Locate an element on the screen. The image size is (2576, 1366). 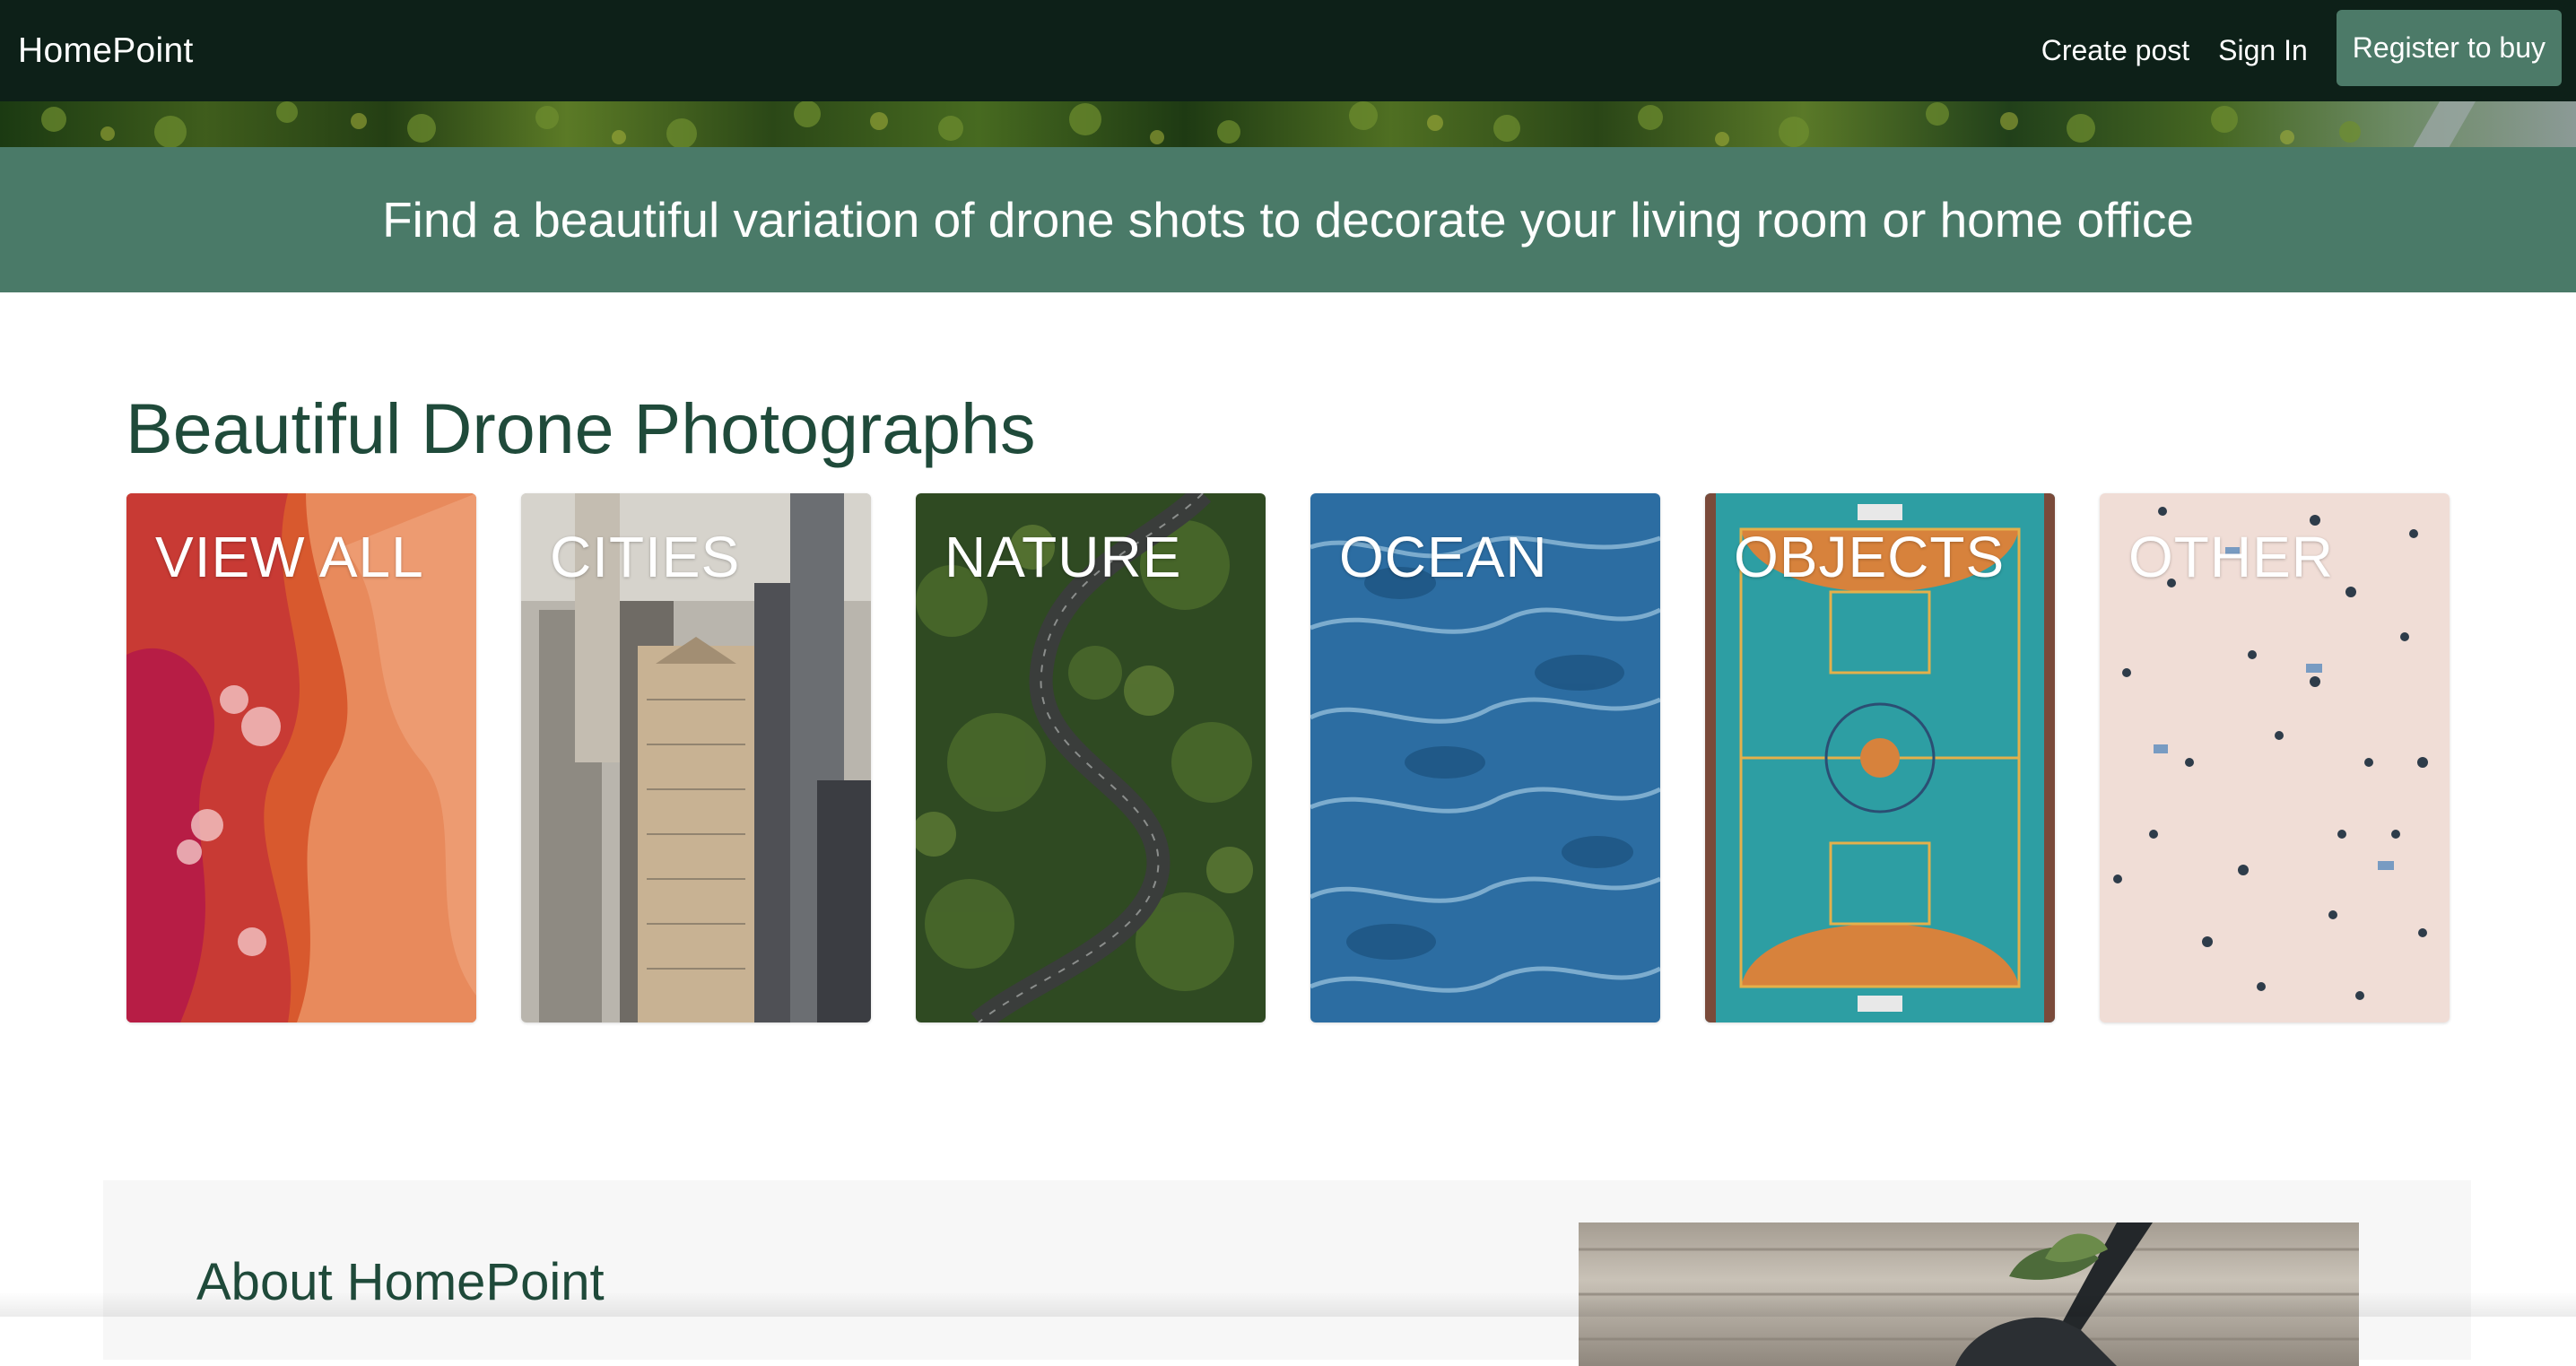
create-post-link: Create post is located at coordinates (2115, 50).